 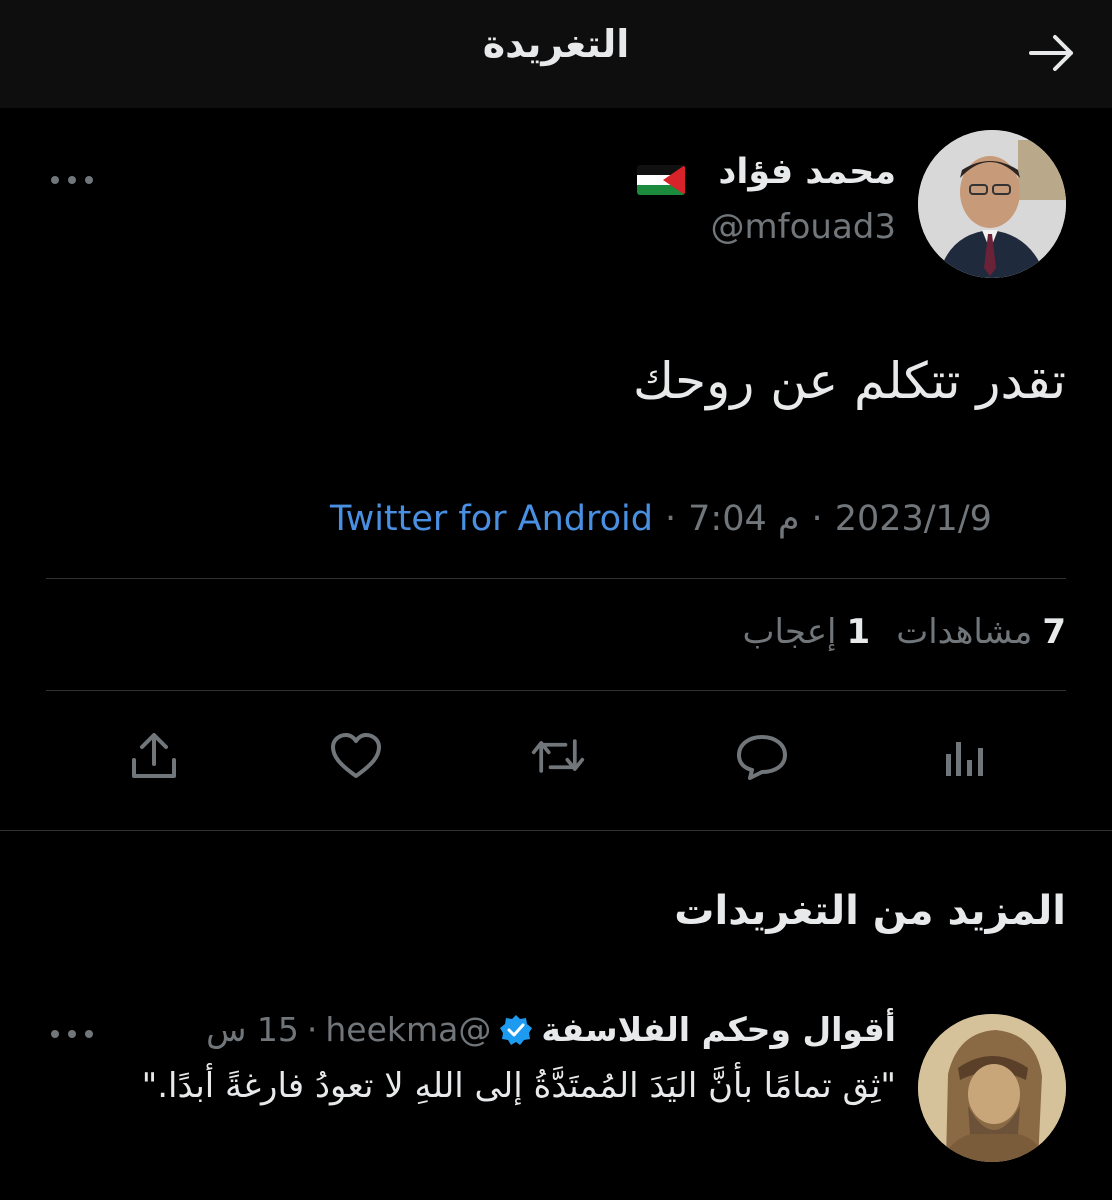 I want to click on more-tweets-title: المزيد من التغريدات, so click(x=870, y=911).